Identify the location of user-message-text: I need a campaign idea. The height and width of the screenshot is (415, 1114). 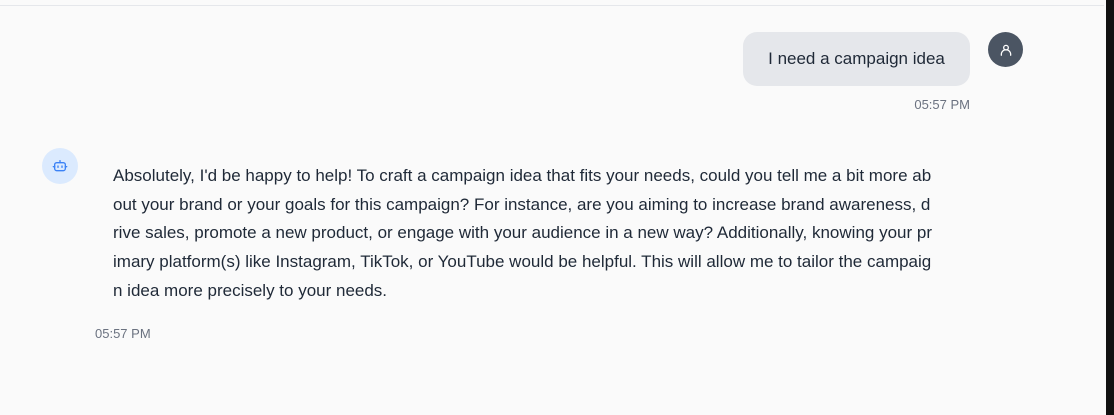
(856, 58).